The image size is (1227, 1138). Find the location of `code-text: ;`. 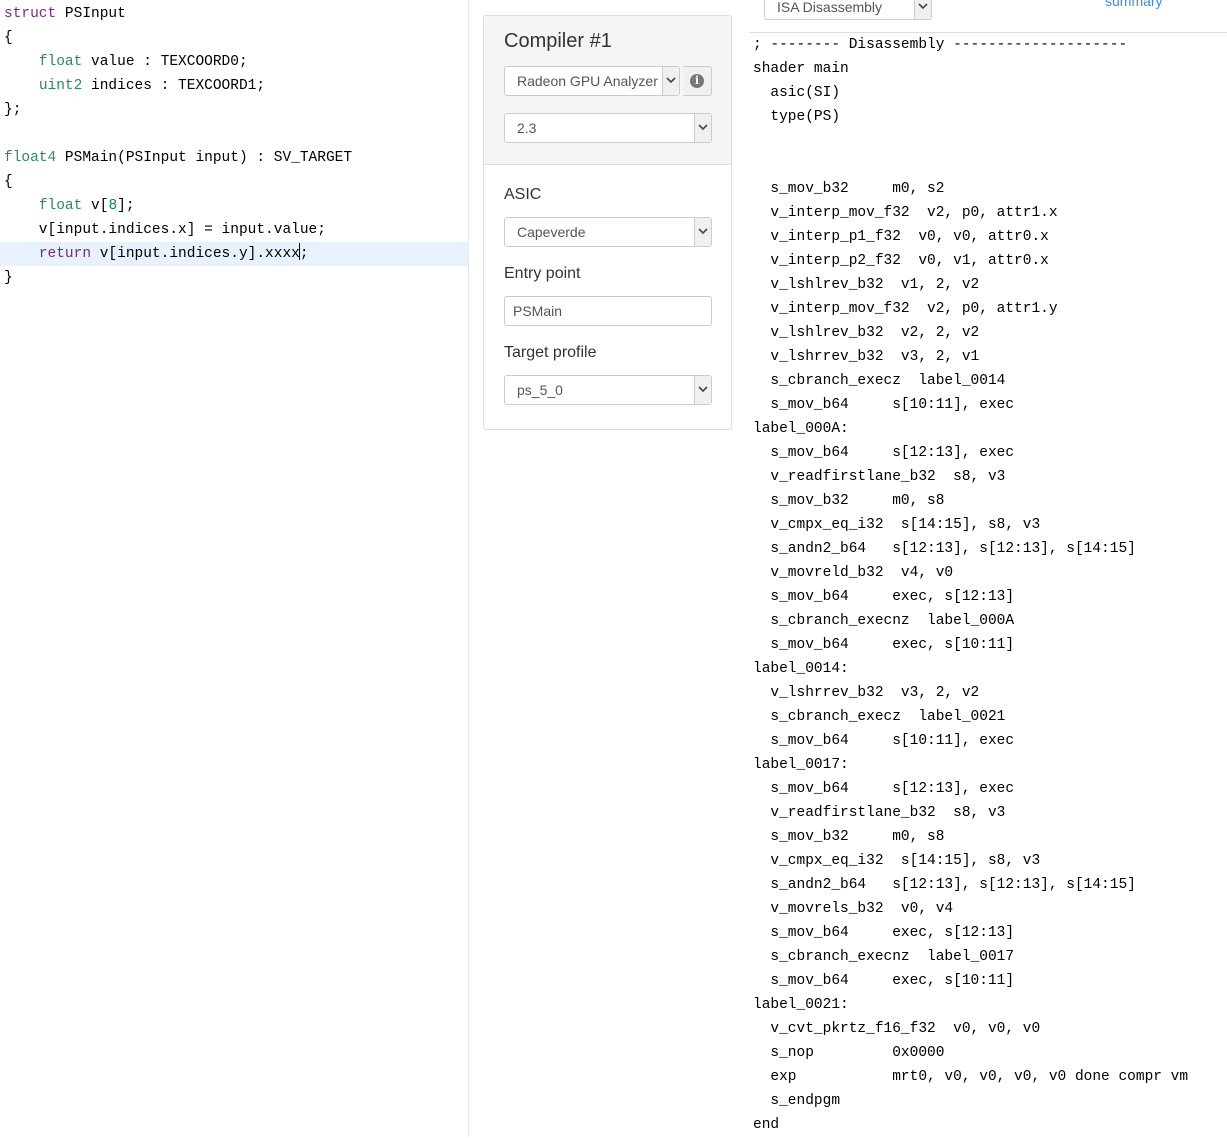

code-text: ; is located at coordinates (304, 254).